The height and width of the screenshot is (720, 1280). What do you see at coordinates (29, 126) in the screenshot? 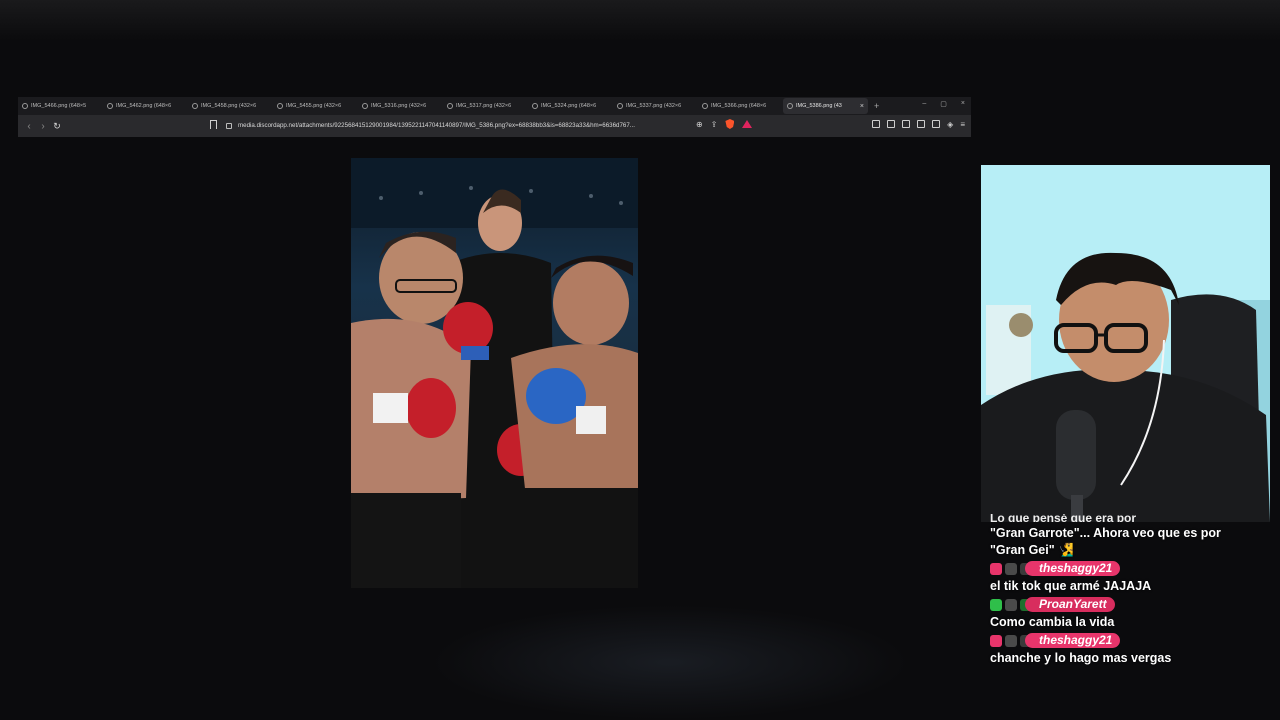
I see `back-button: ‹` at bounding box center [29, 126].